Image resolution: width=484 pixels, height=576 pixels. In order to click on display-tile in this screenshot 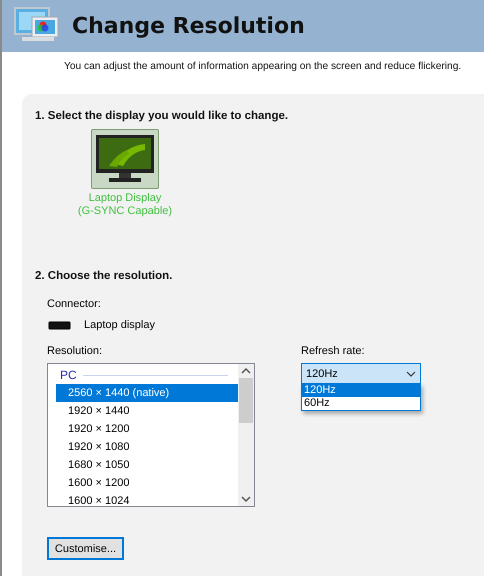, I will do `click(125, 159)`.